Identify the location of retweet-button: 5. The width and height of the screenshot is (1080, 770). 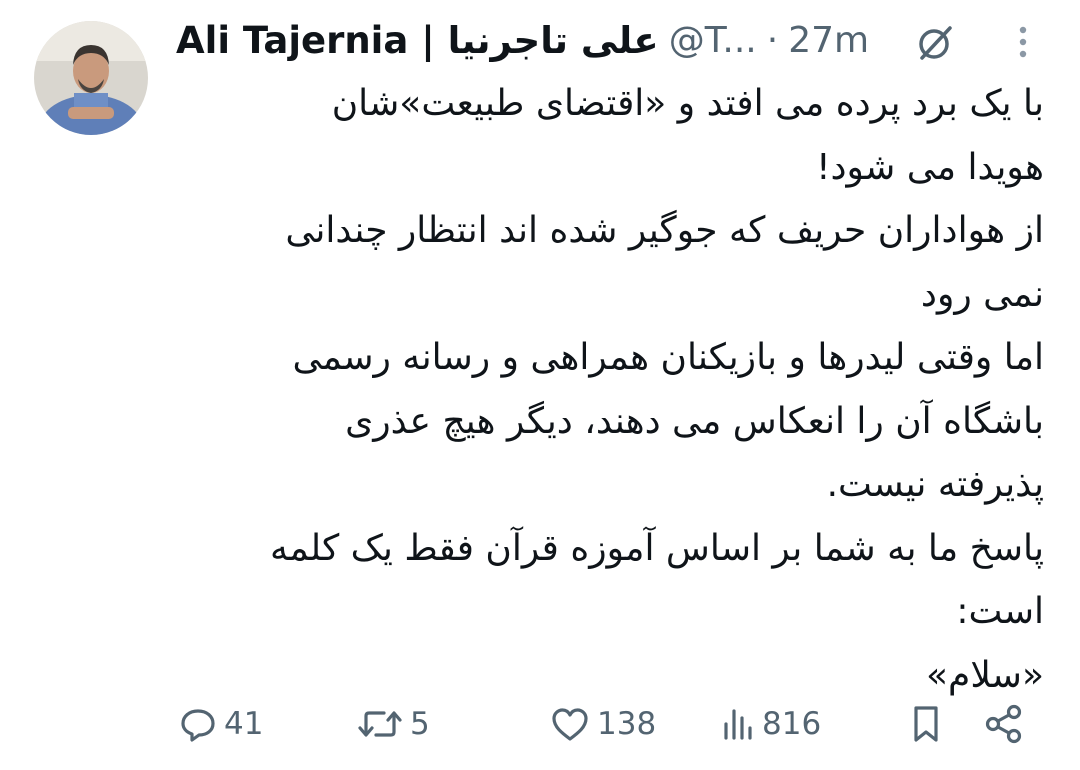
(393, 724).